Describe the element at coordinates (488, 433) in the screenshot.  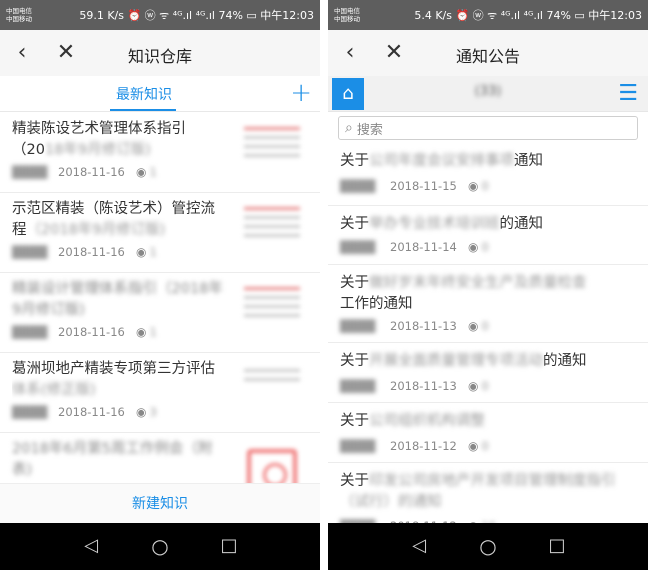
I see `list-item: 关于公司组织机构调整 ████ 2018-11-12 ◉ 0` at that location.